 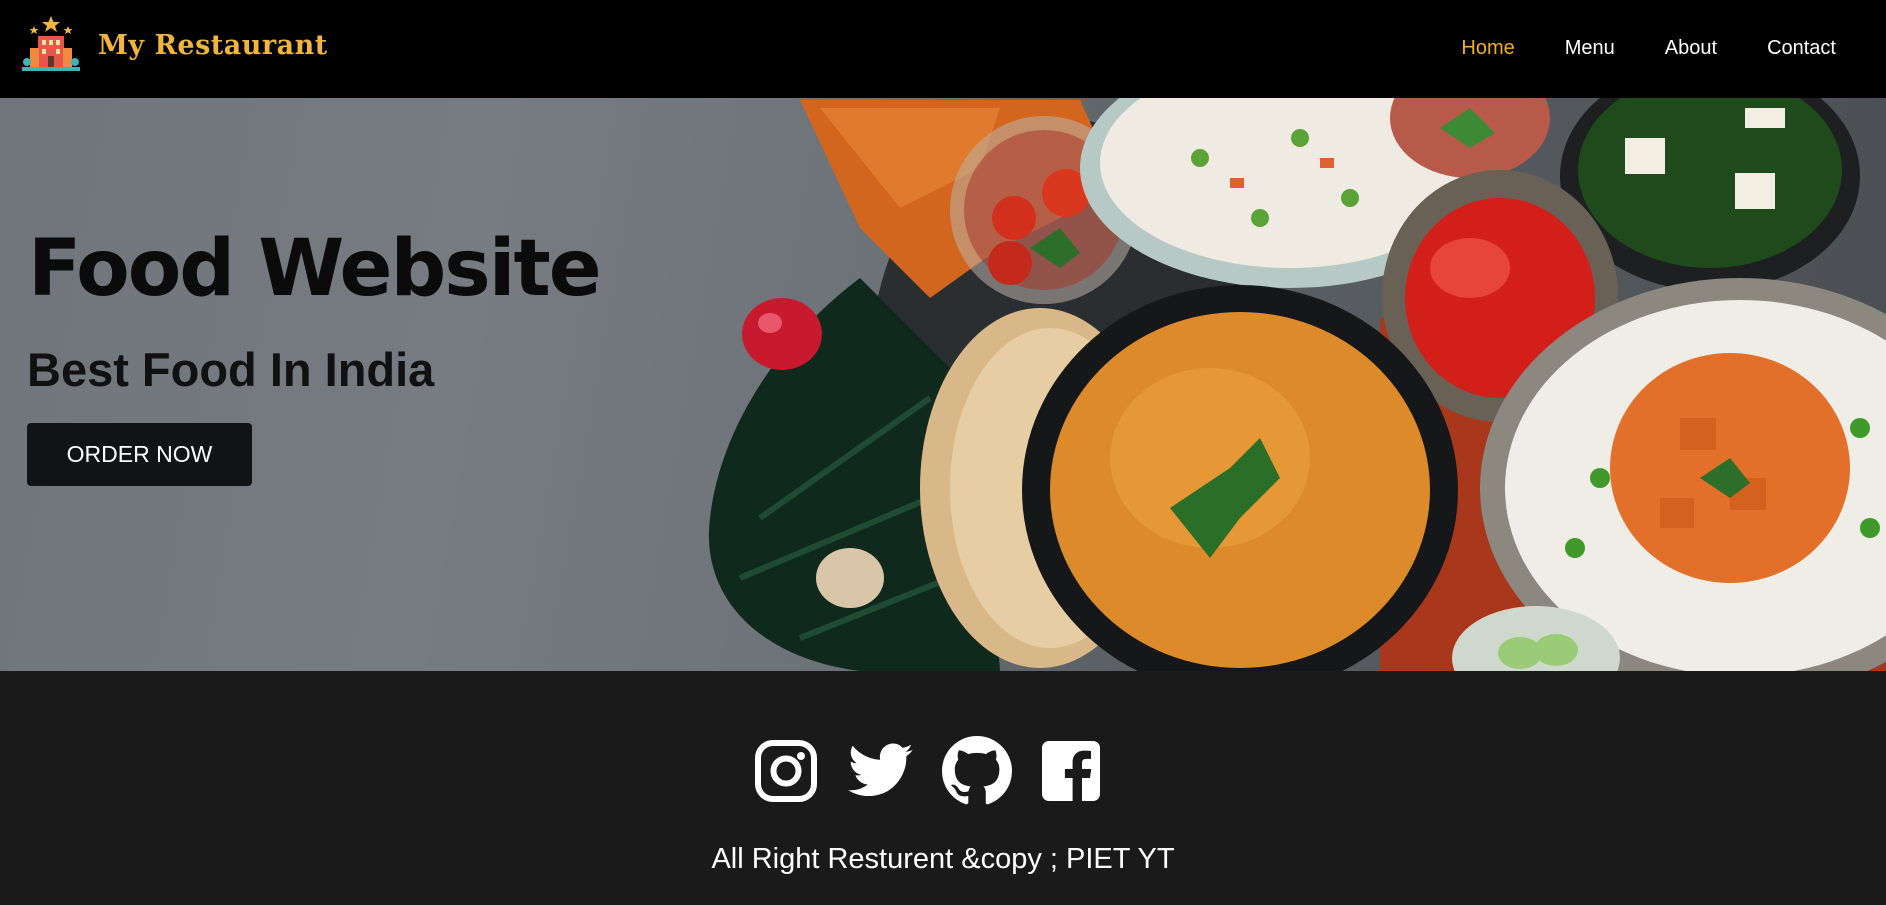 I want to click on github-icon, so click(x=977, y=771).